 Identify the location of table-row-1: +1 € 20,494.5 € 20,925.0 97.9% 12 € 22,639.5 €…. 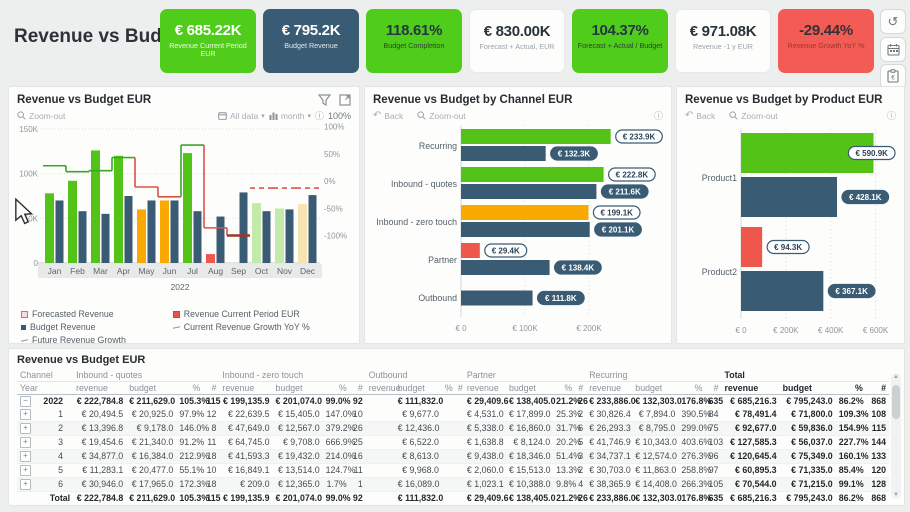
(453, 415).